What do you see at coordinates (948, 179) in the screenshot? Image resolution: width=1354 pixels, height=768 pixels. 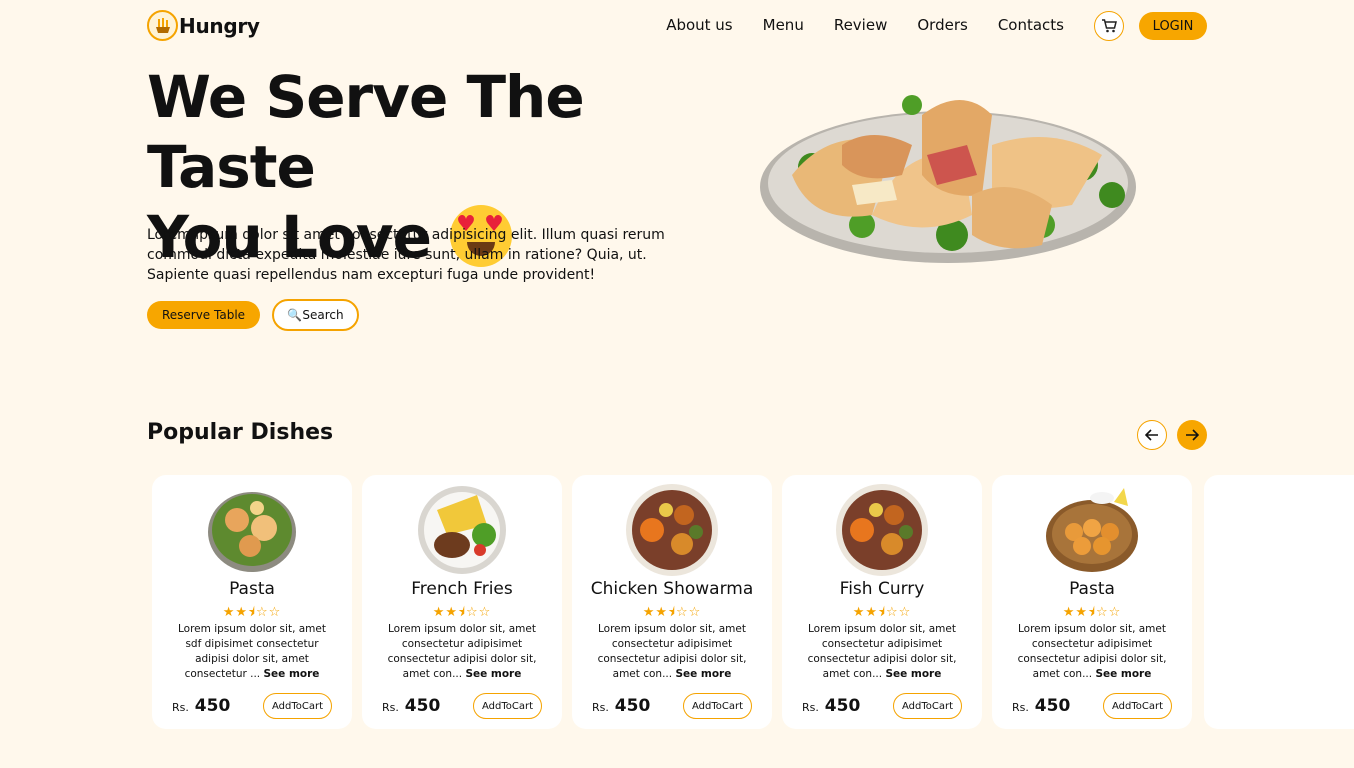 I see `sandwich-platter-image` at bounding box center [948, 179].